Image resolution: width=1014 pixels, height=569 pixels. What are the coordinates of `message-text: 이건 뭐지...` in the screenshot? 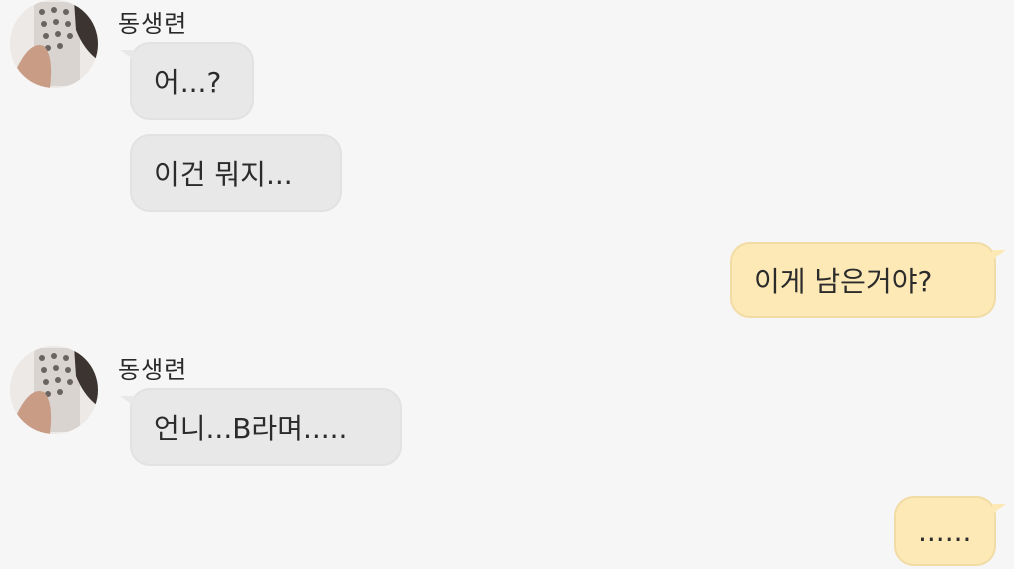 It's located at (223, 174).